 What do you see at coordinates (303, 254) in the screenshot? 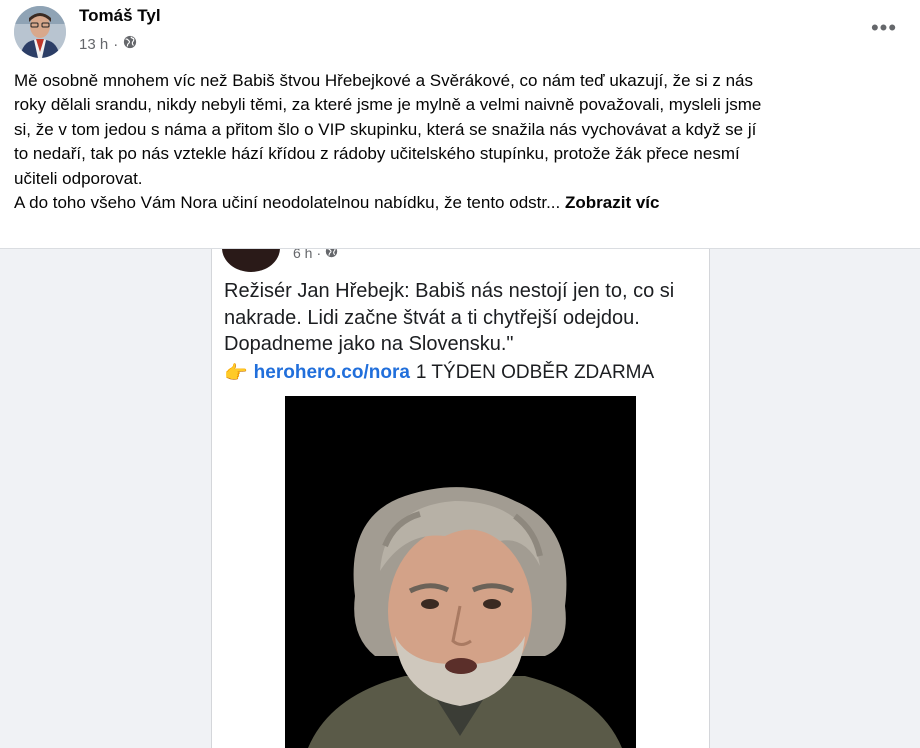
I see `shared-timestamp: 6 h` at bounding box center [303, 254].